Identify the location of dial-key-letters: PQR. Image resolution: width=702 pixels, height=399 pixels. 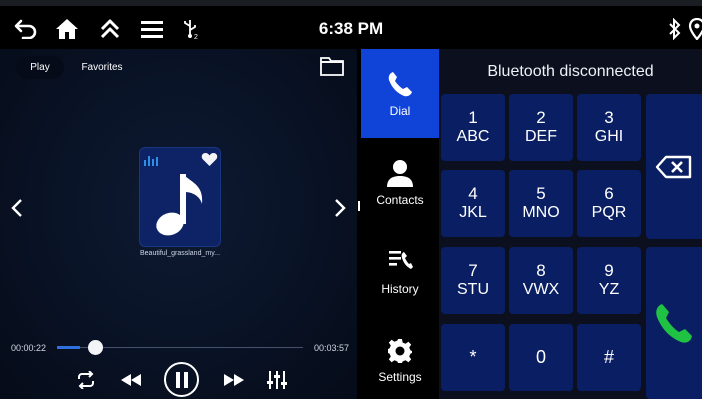
(609, 212).